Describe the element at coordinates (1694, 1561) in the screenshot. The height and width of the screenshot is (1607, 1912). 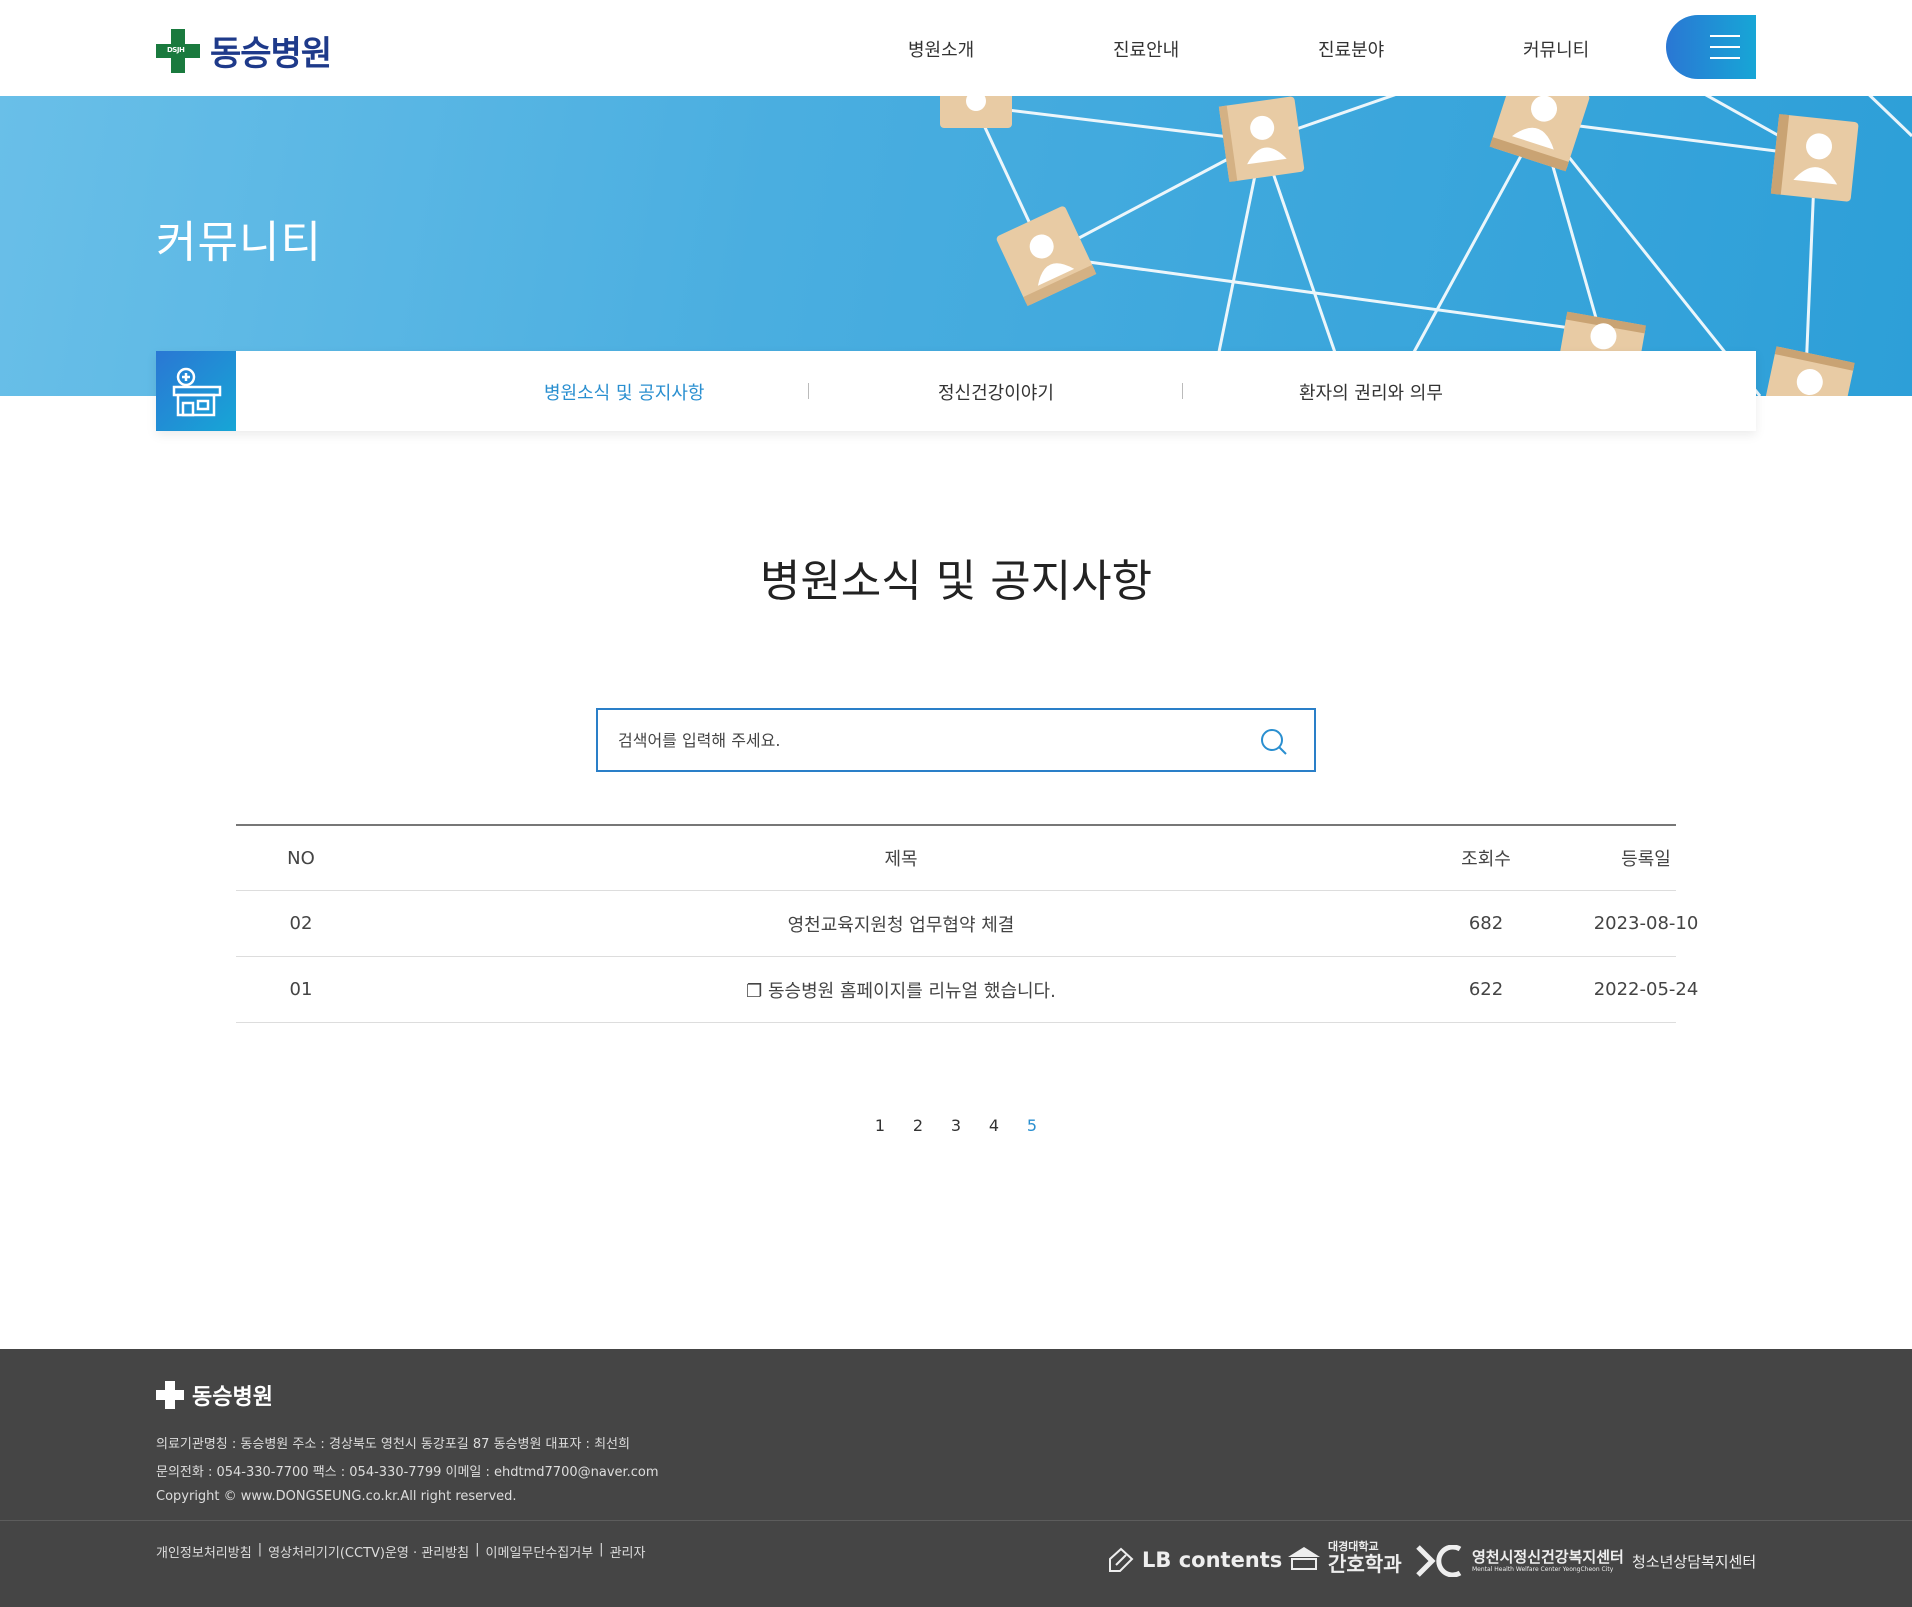
I see `partner-youth-counseling: 청소년상담복지센터` at that location.